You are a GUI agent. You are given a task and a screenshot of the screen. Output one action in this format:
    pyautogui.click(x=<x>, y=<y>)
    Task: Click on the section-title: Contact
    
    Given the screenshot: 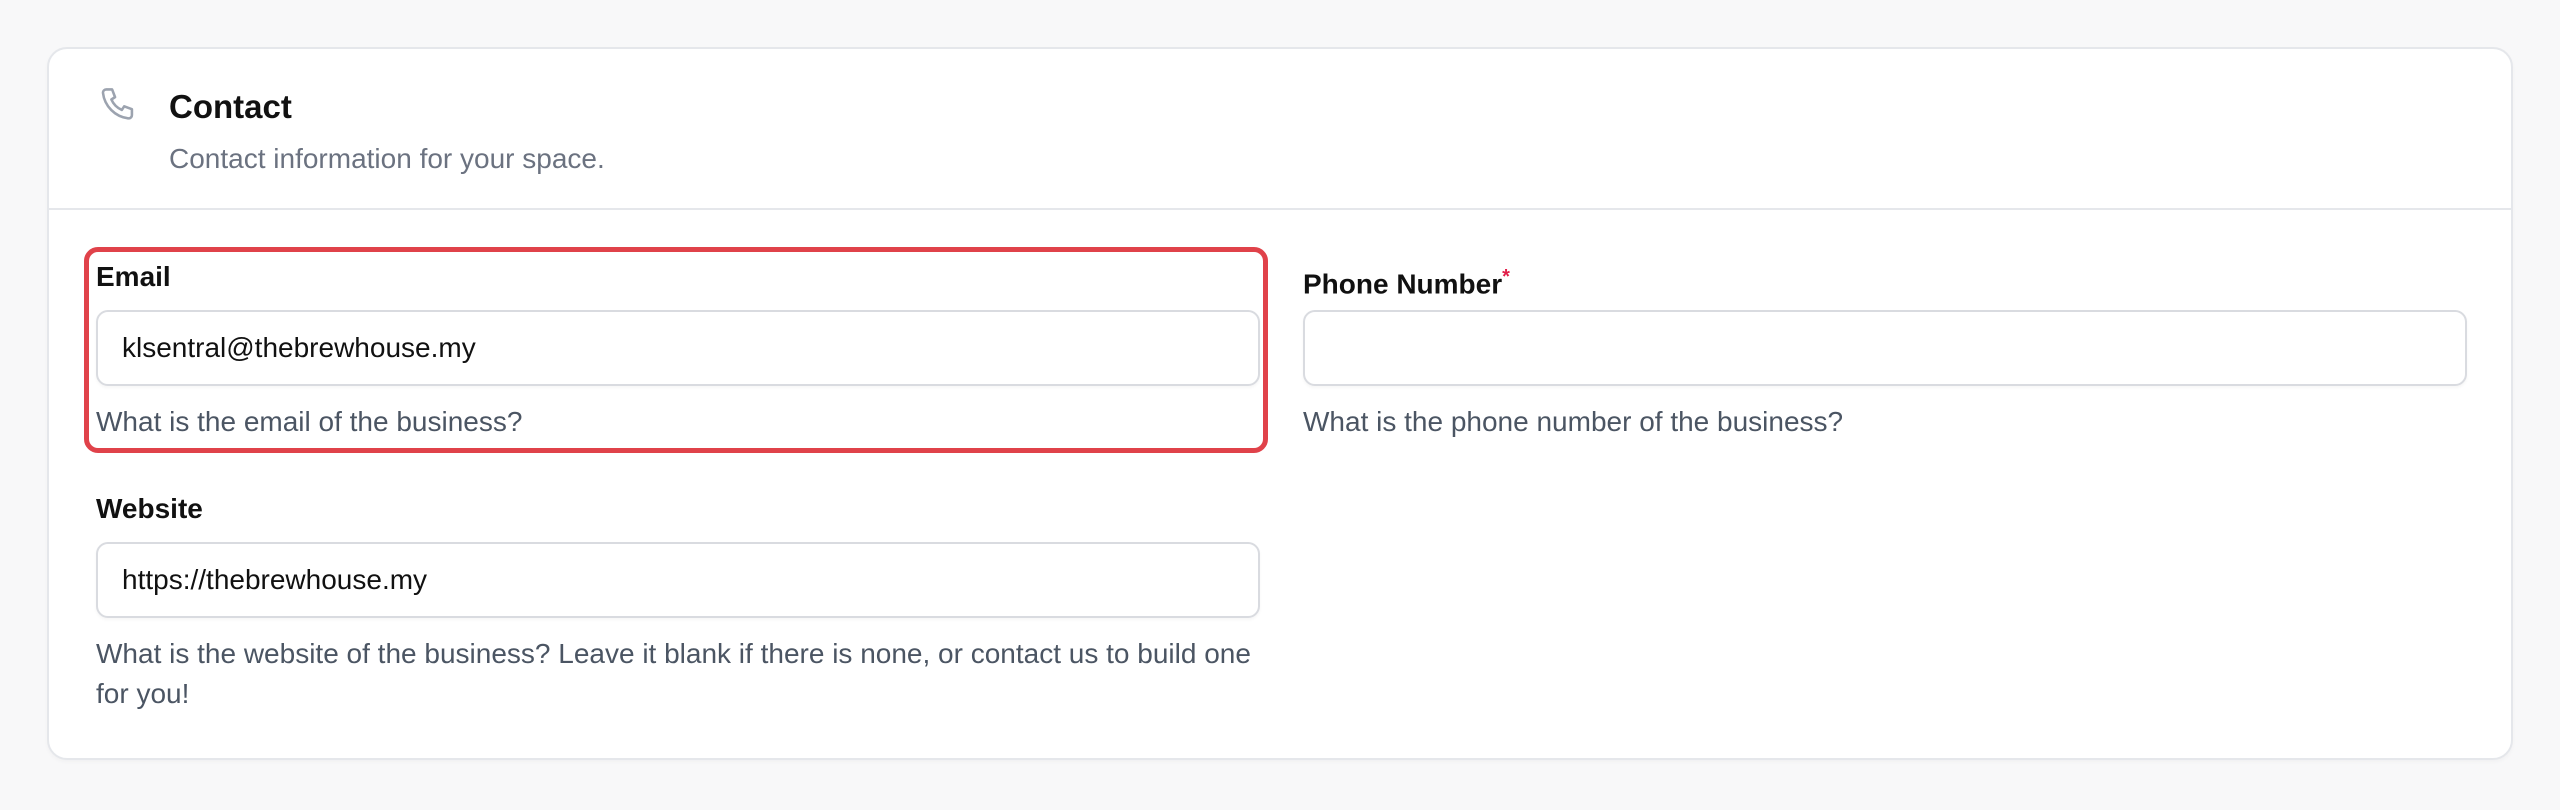 What is the action you would take?
    pyautogui.click(x=230, y=106)
    